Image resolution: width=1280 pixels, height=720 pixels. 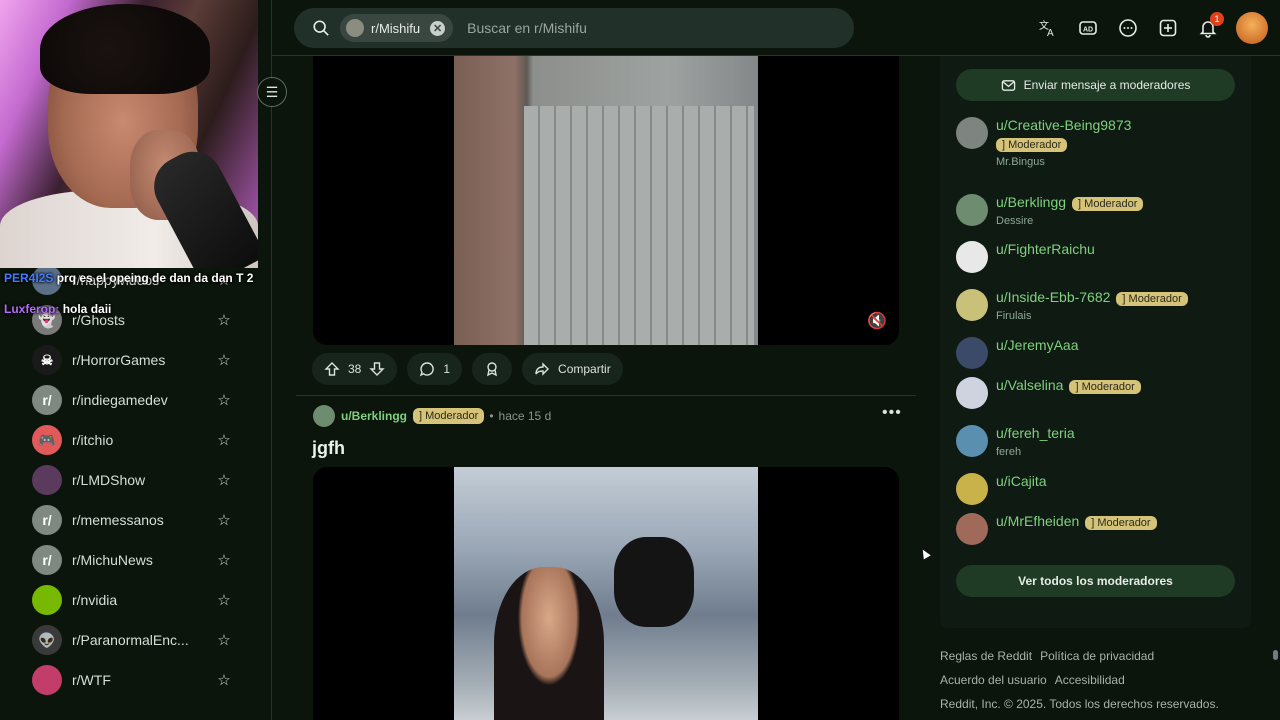 What do you see at coordinates (95, 600) in the screenshot?
I see `subreddit-name: r/nvidia` at bounding box center [95, 600].